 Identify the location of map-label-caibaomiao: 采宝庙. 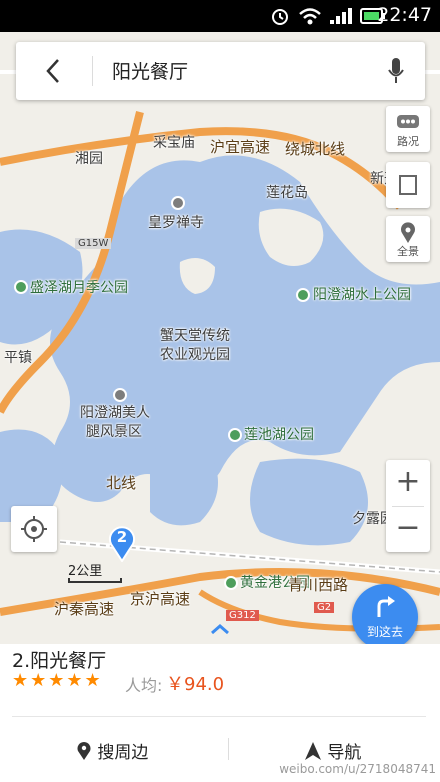
(174, 143).